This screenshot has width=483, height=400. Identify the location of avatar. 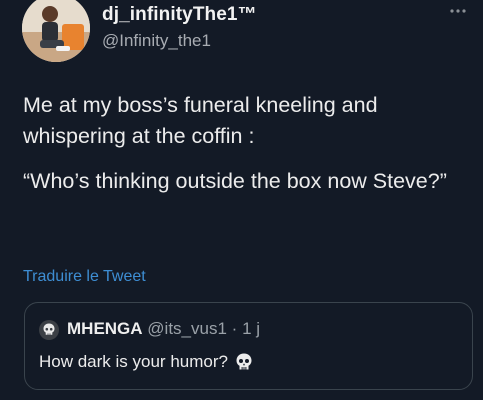
(56, 31).